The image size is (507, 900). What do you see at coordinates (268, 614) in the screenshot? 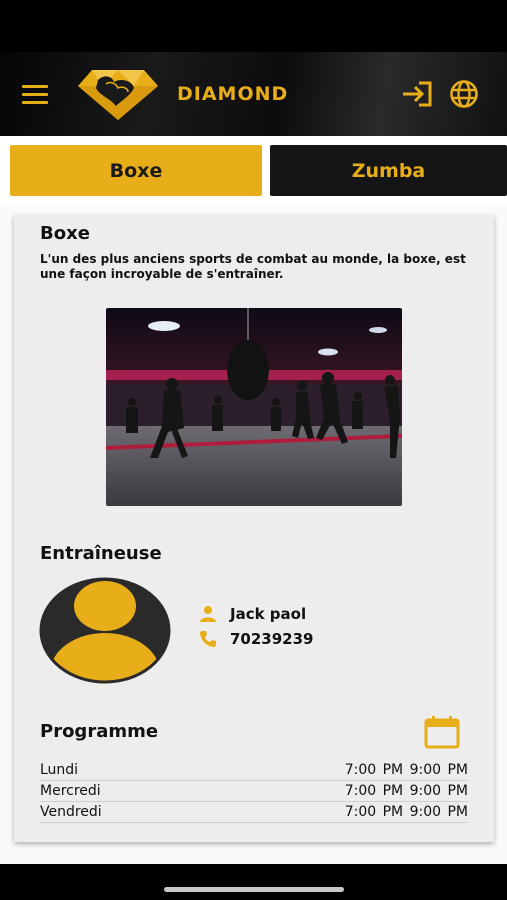
I see `coach-name: Jack paol` at bounding box center [268, 614].